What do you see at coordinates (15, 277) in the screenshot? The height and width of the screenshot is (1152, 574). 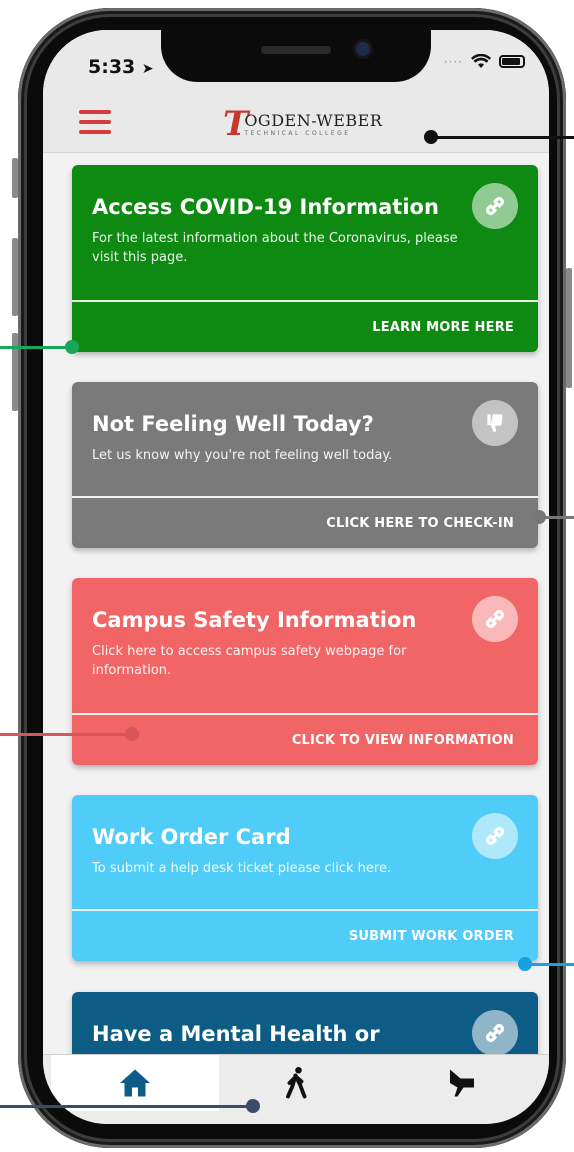 I see `volume-up-button` at bounding box center [15, 277].